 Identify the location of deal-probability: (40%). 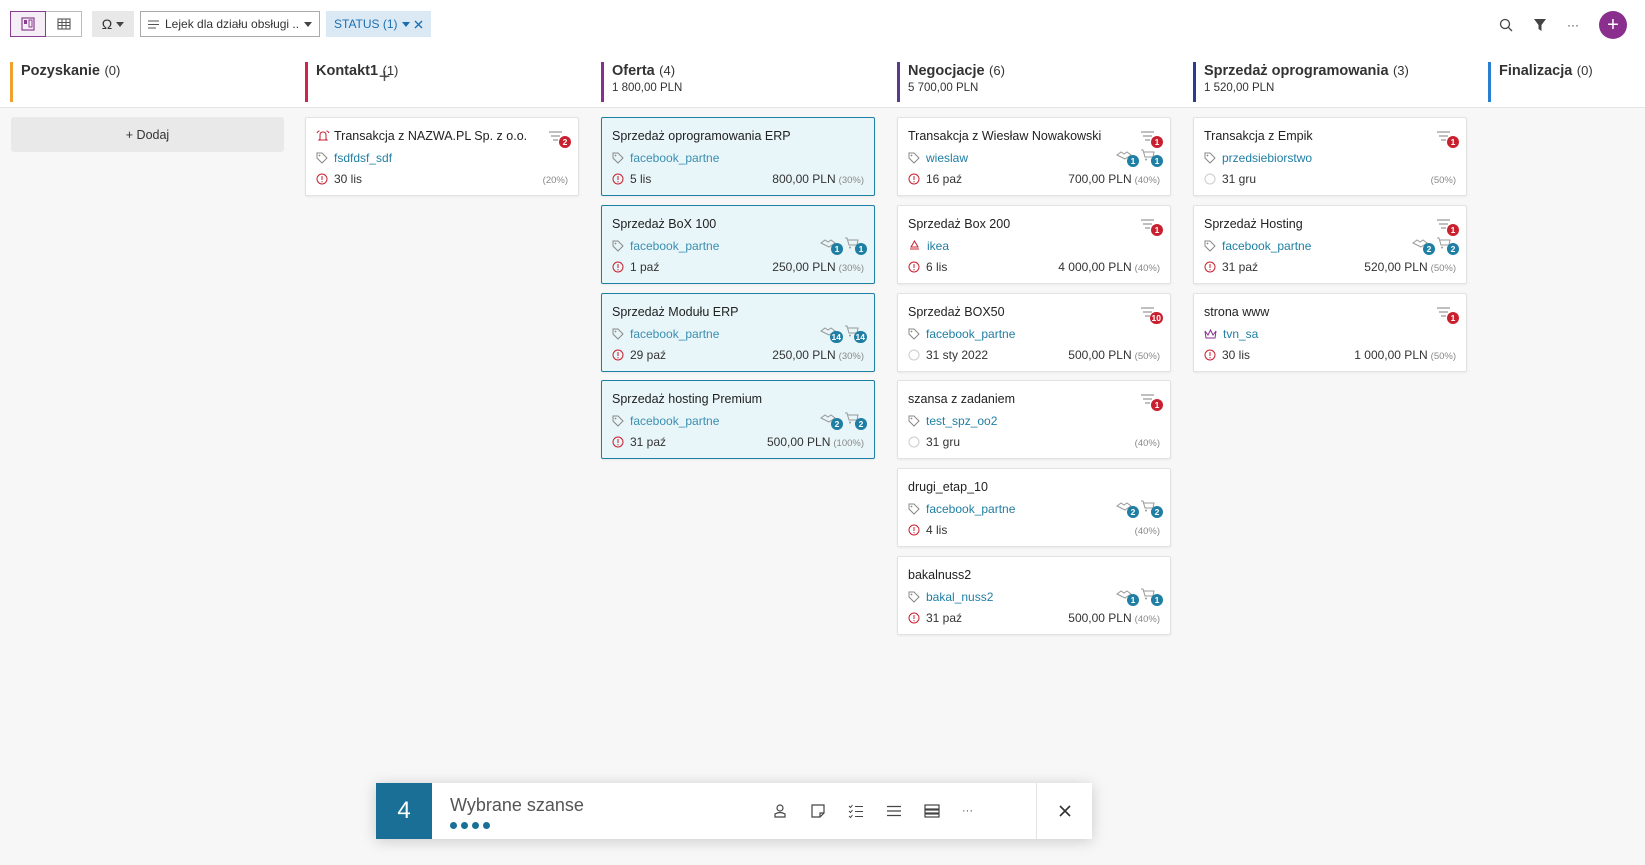
(1147, 268).